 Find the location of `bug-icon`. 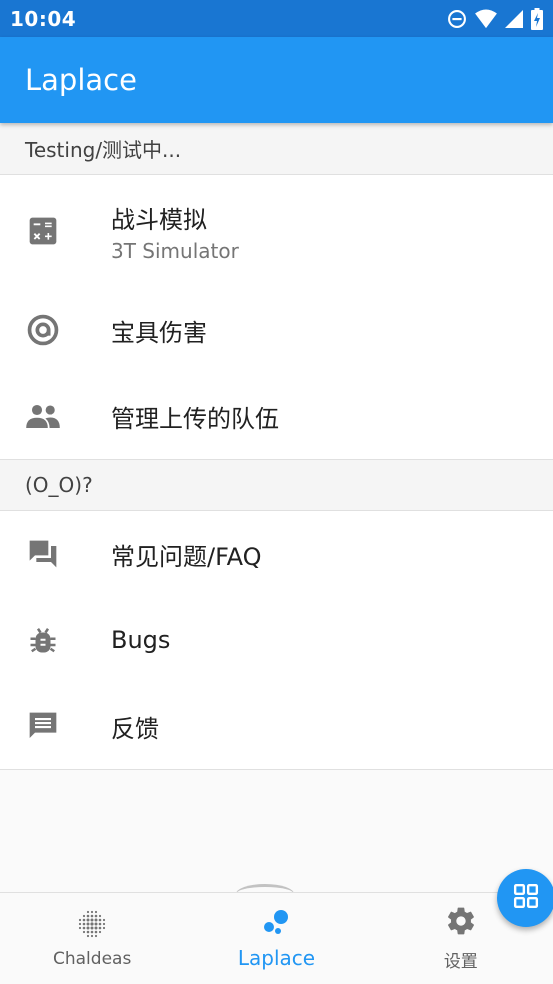

bug-icon is located at coordinates (43, 640).